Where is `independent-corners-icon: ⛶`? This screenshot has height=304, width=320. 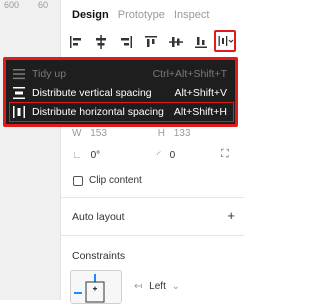 independent-corners-icon: ⛶ is located at coordinates (225, 154).